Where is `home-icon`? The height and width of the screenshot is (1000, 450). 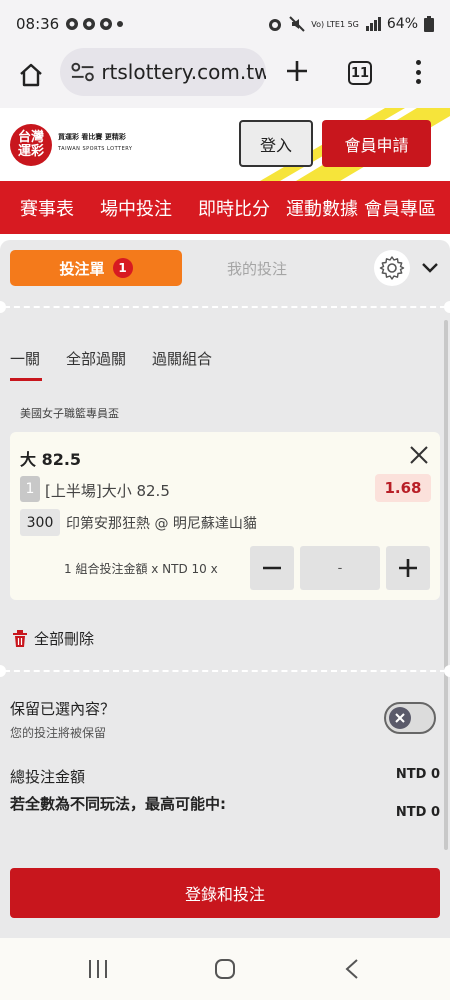
home-icon is located at coordinates (31, 75).